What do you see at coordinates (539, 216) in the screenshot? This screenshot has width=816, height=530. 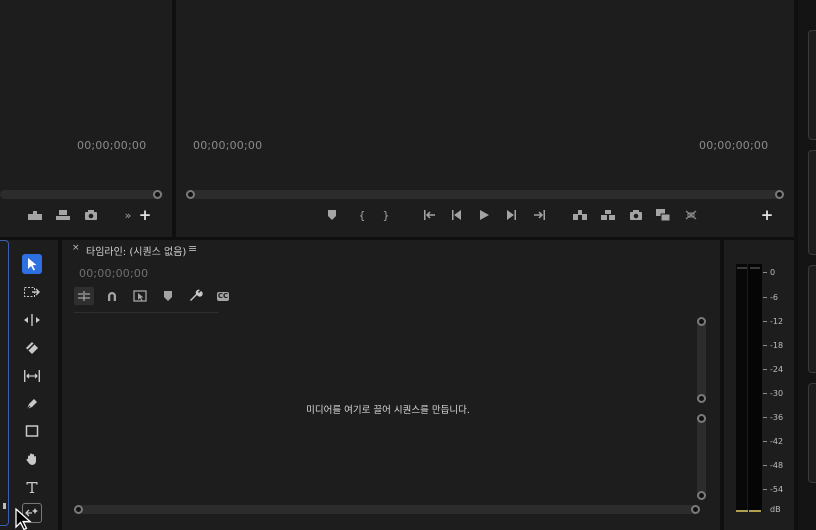 I see `go-to-out-icon` at bounding box center [539, 216].